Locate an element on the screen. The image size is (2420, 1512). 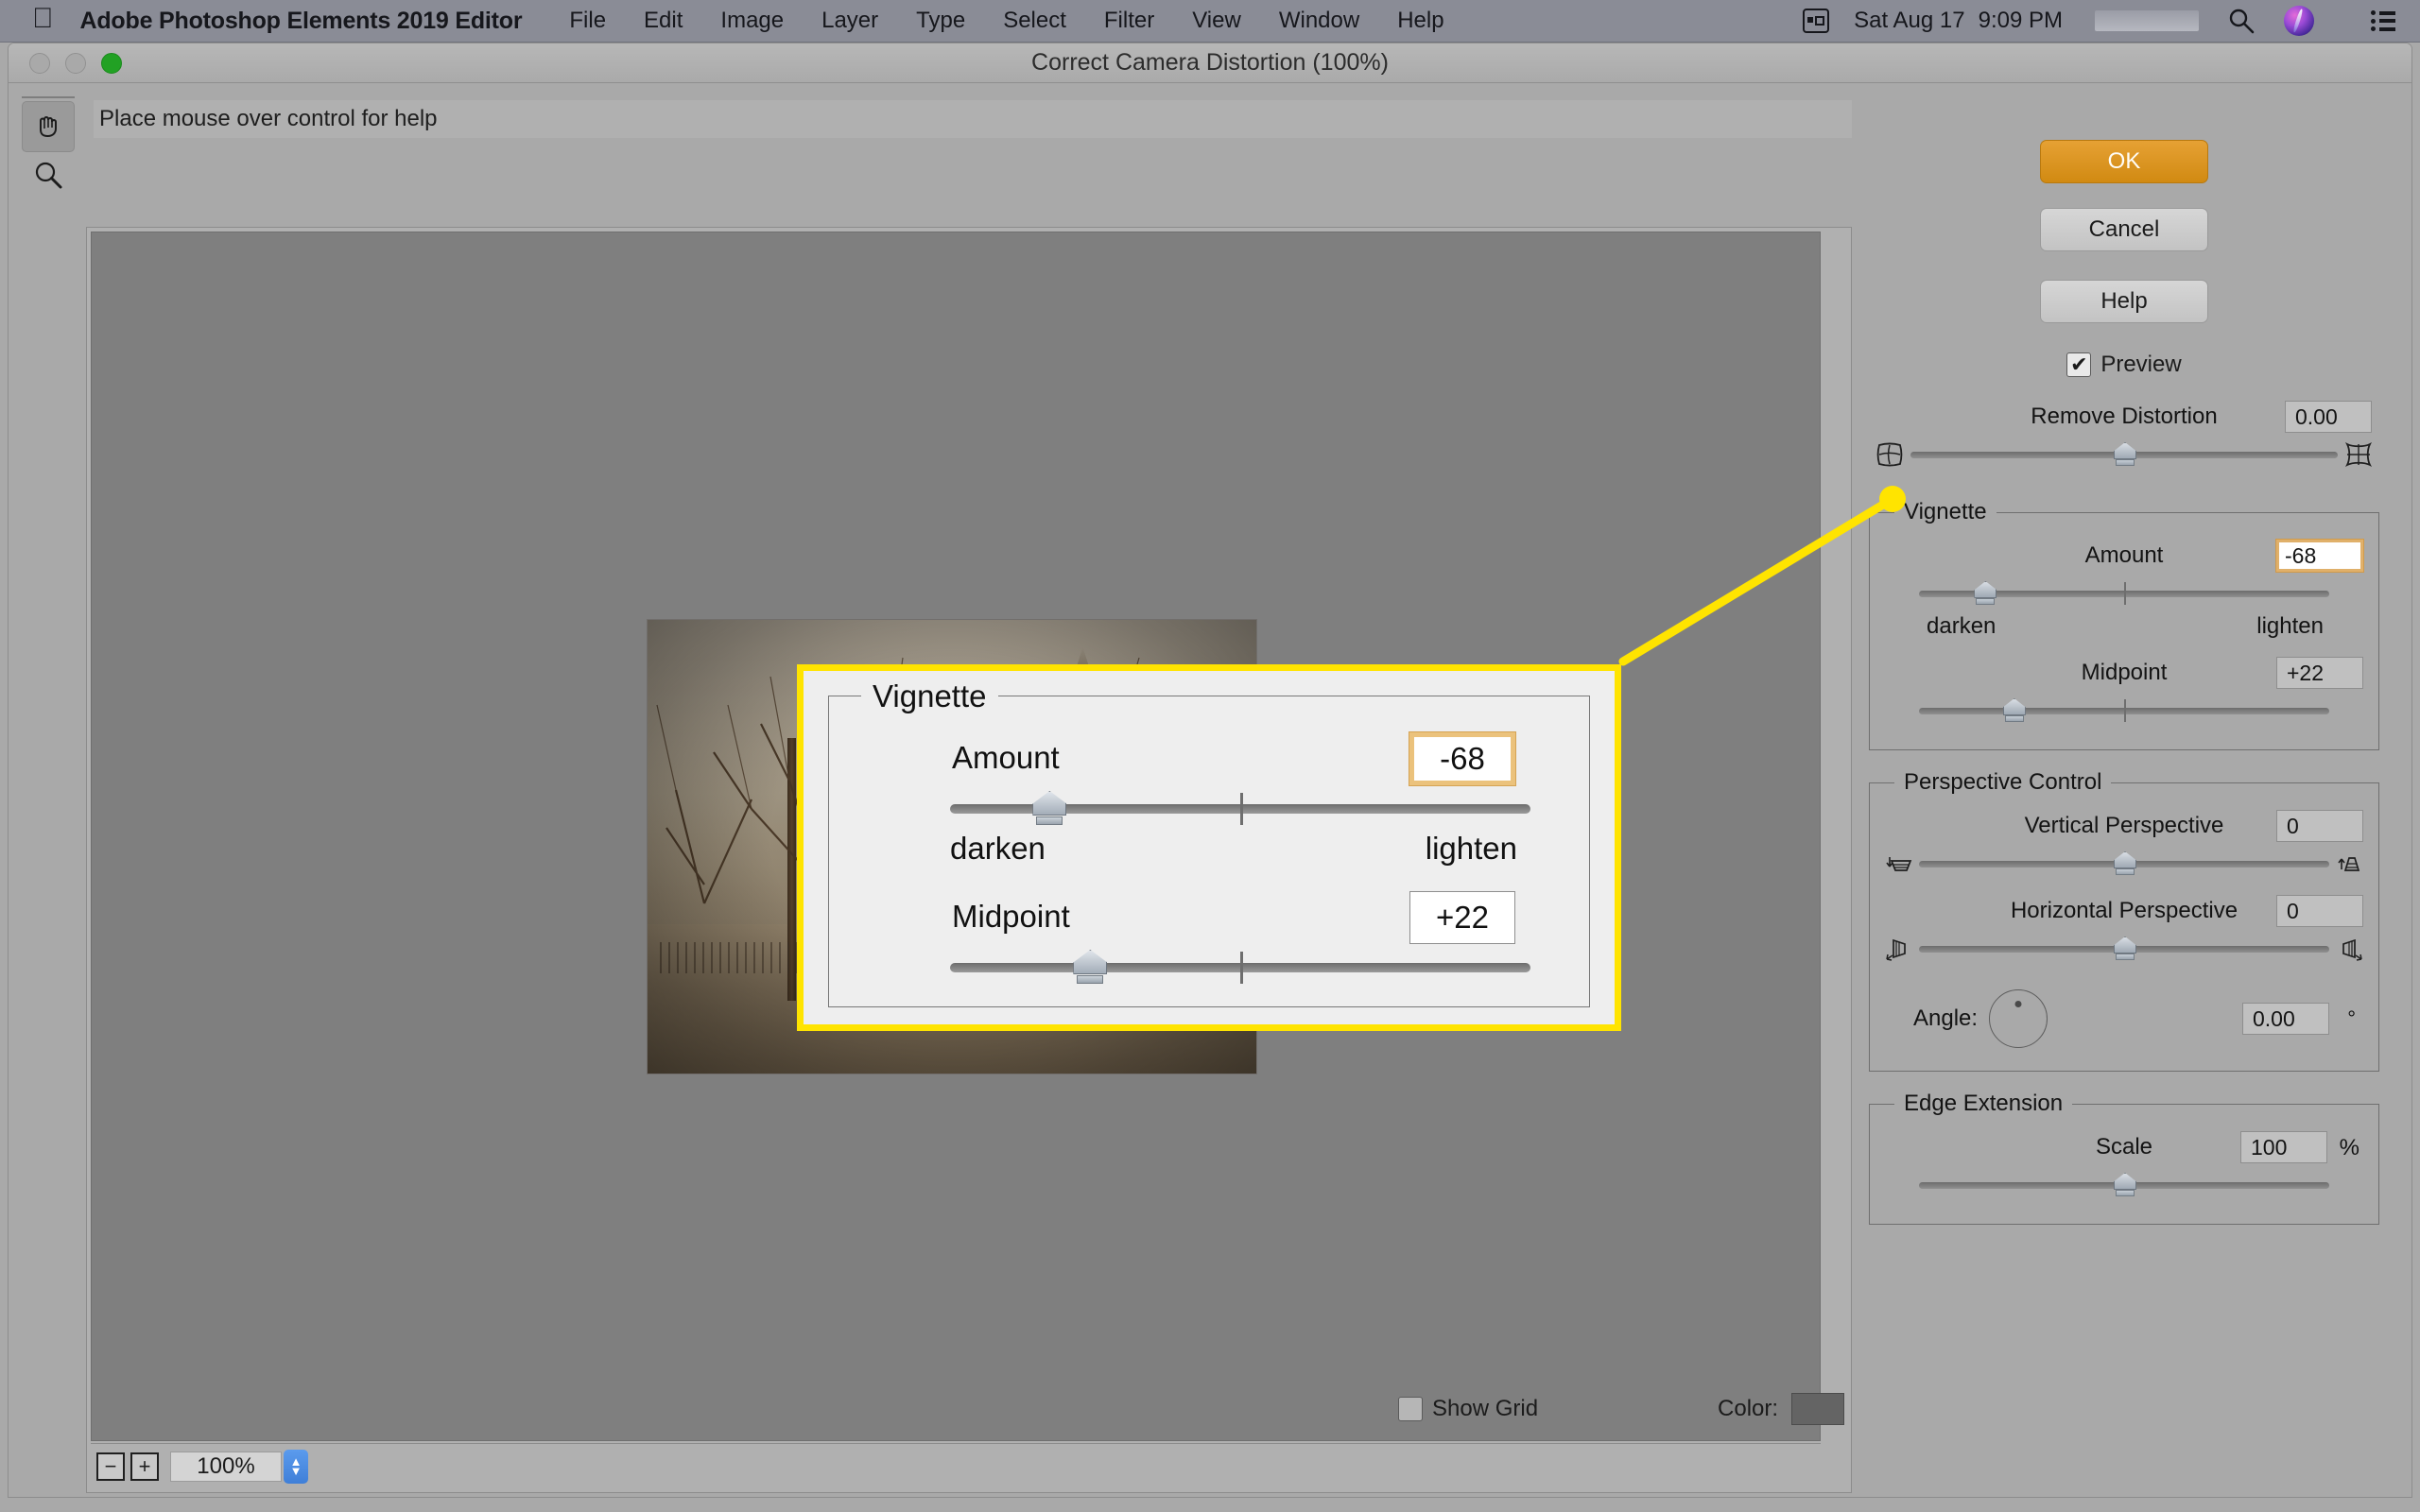
vignette-amount-range-labels: darken lighten is located at coordinates (2124, 626).